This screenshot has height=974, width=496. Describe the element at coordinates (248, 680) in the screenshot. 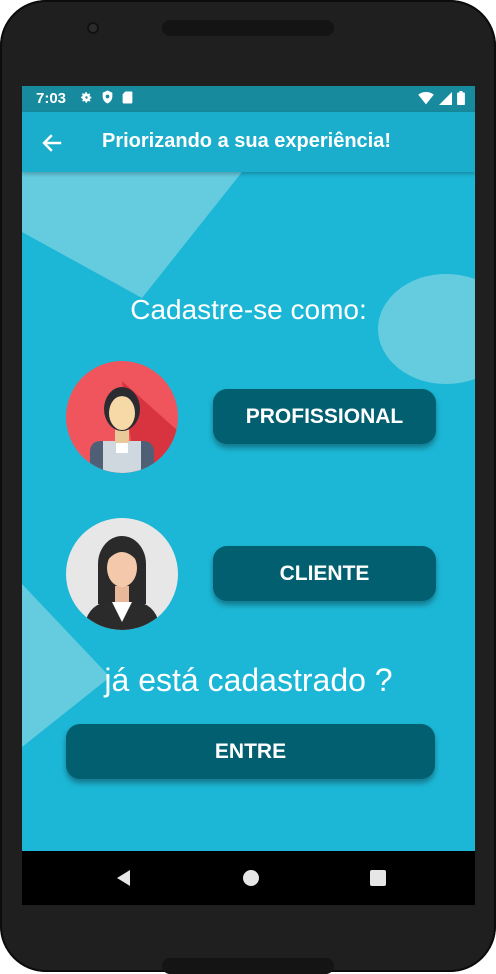

I see `already-registered-heading: já está cadastrado ?` at that location.